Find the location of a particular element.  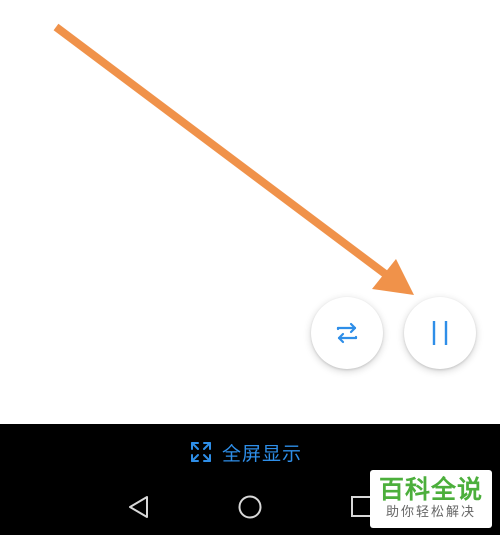

swap-arrows-icon is located at coordinates (347, 333).